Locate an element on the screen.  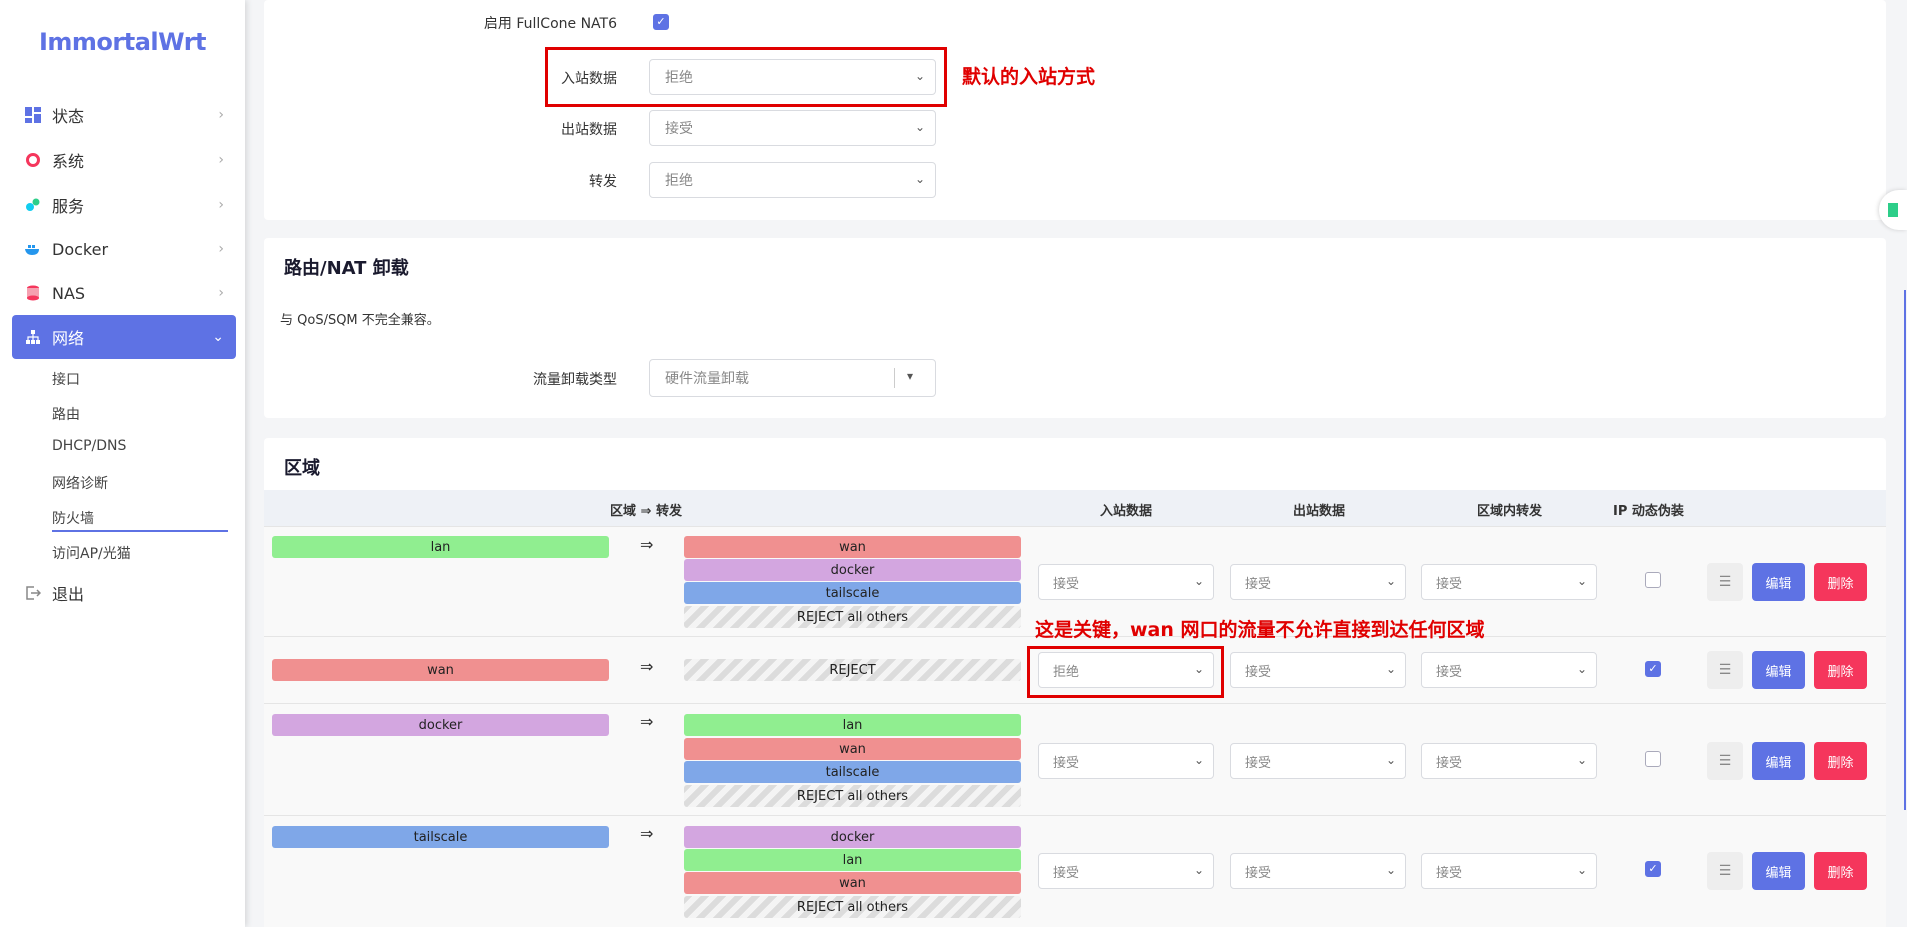
header-zone-forward: 区域 ⇒ 转发 is located at coordinates (646, 511).